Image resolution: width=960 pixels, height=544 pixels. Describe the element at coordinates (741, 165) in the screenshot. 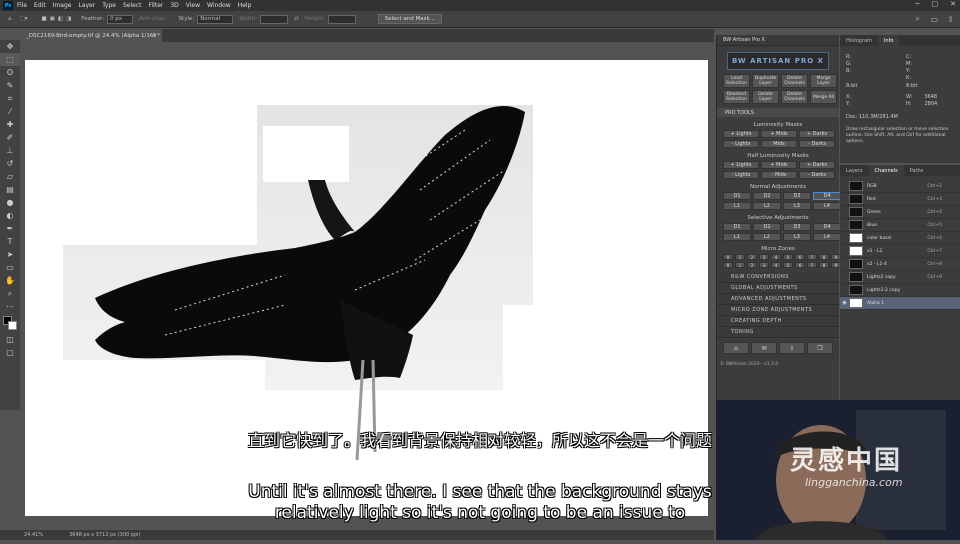

I see `half-plus-lights-button: + Lights` at that location.